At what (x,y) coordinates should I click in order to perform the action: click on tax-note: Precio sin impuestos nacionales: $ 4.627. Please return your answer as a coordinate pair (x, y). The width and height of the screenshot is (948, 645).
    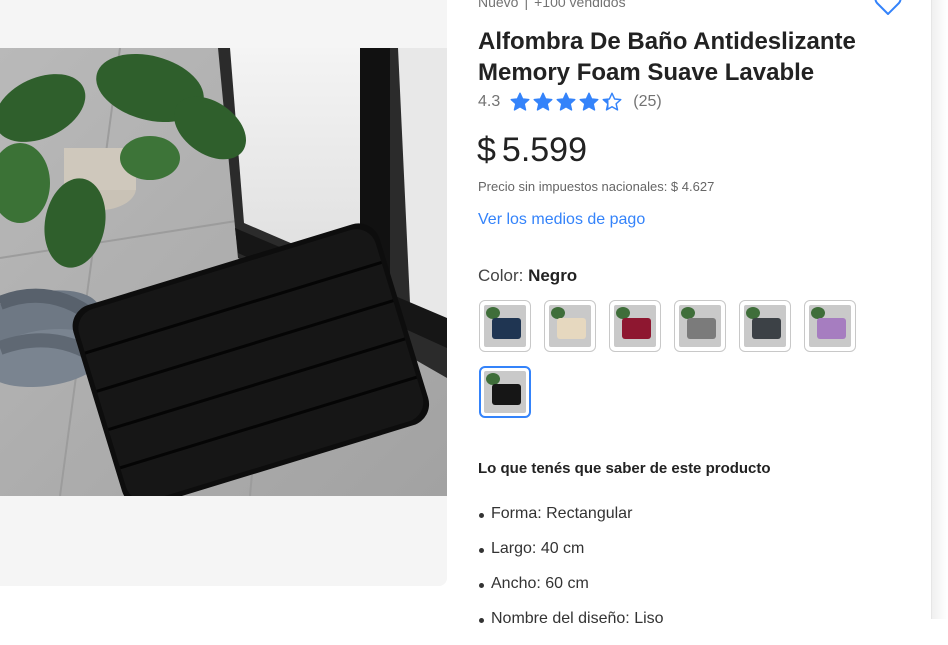
    Looking at the image, I should click on (596, 186).